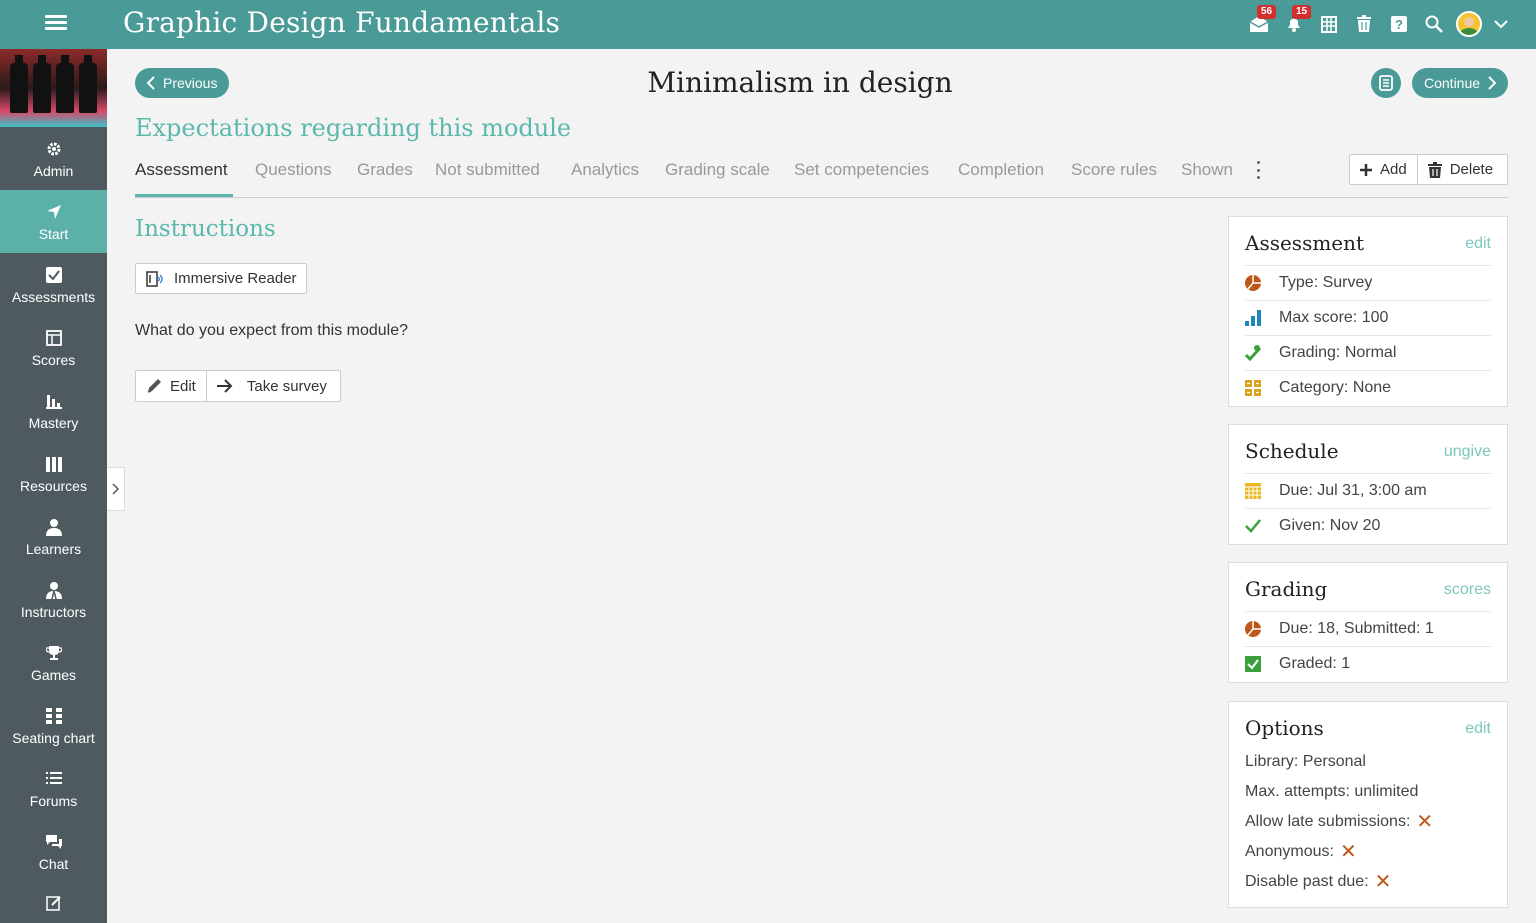 This screenshot has width=1536, height=923. What do you see at coordinates (56, 24) in the screenshot?
I see `hamburger-menu-icon` at bounding box center [56, 24].